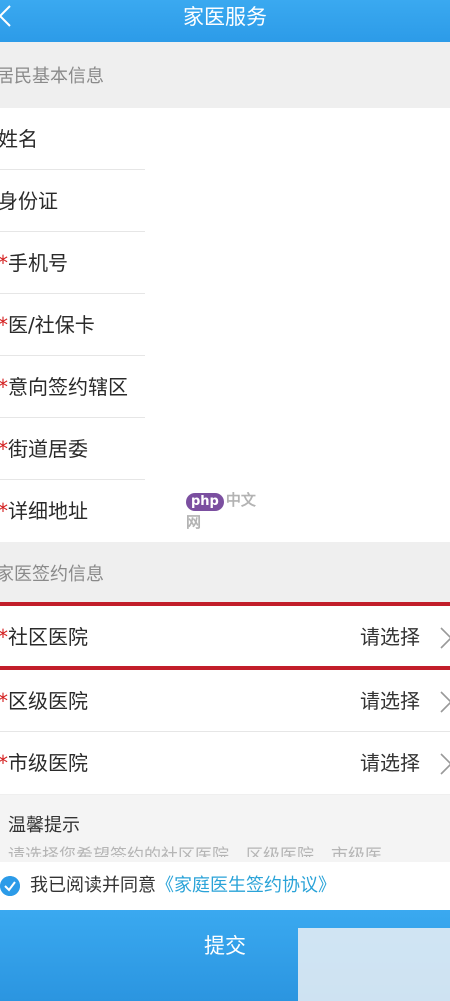 This screenshot has height=1001, width=450. Describe the element at coordinates (195, 851) in the screenshot. I see `tips-body: 请选择您希望签约的社区医院、区级医院、市级医` at that location.